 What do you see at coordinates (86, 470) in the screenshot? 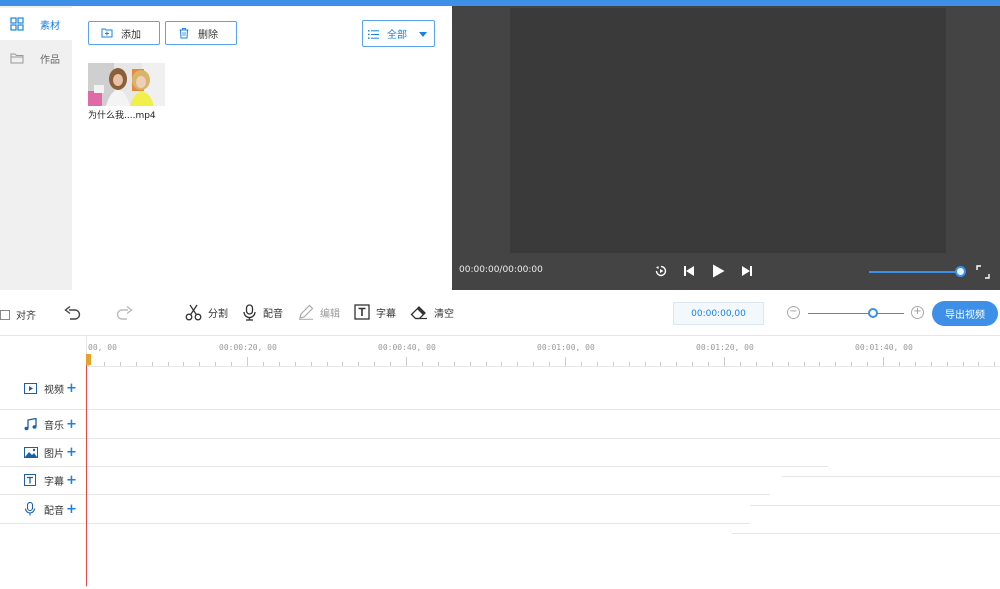
I see `timeline-playhead` at bounding box center [86, 470].